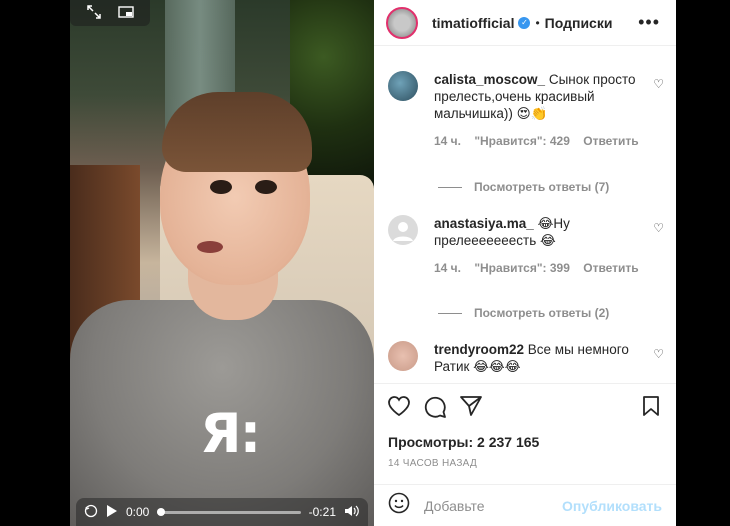 The width and height of the screenshot is (730, 526). Describe the element at coordinates (542, 313) in the screenshot. I see `view-replies-label: Посмотреть ответы (2)` at that location.